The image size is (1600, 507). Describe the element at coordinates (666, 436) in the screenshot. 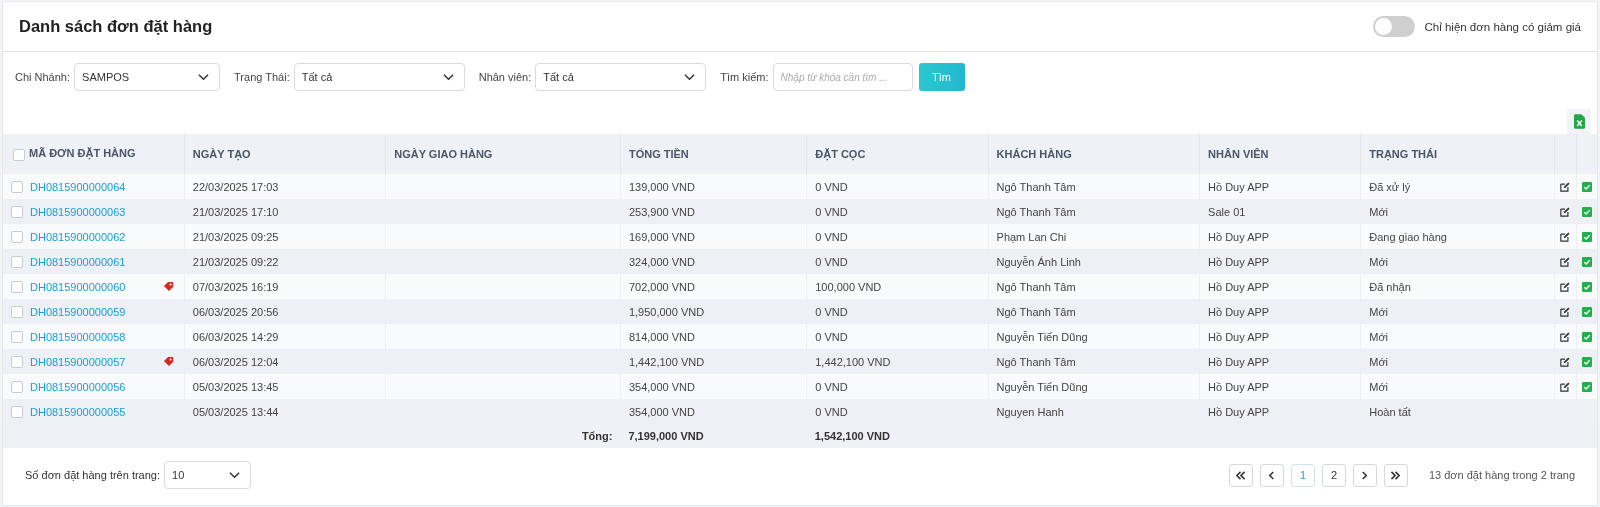

I see `total-amount: 7,199,000 VND` at that location.